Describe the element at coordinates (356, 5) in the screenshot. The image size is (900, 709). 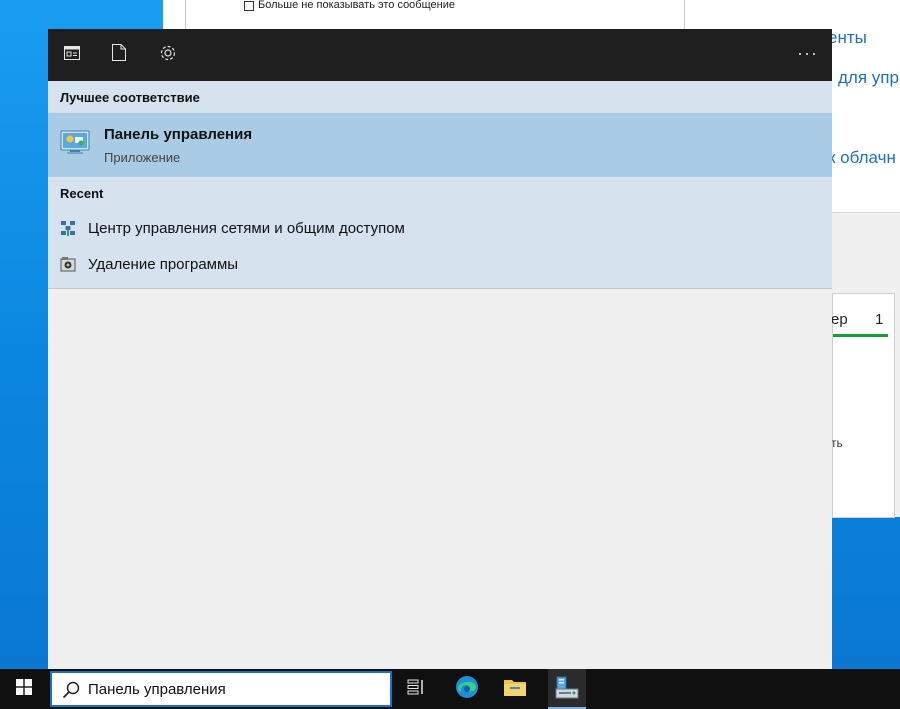
I see `dont-show-label: Больше не показывать это сообщение` at that location.